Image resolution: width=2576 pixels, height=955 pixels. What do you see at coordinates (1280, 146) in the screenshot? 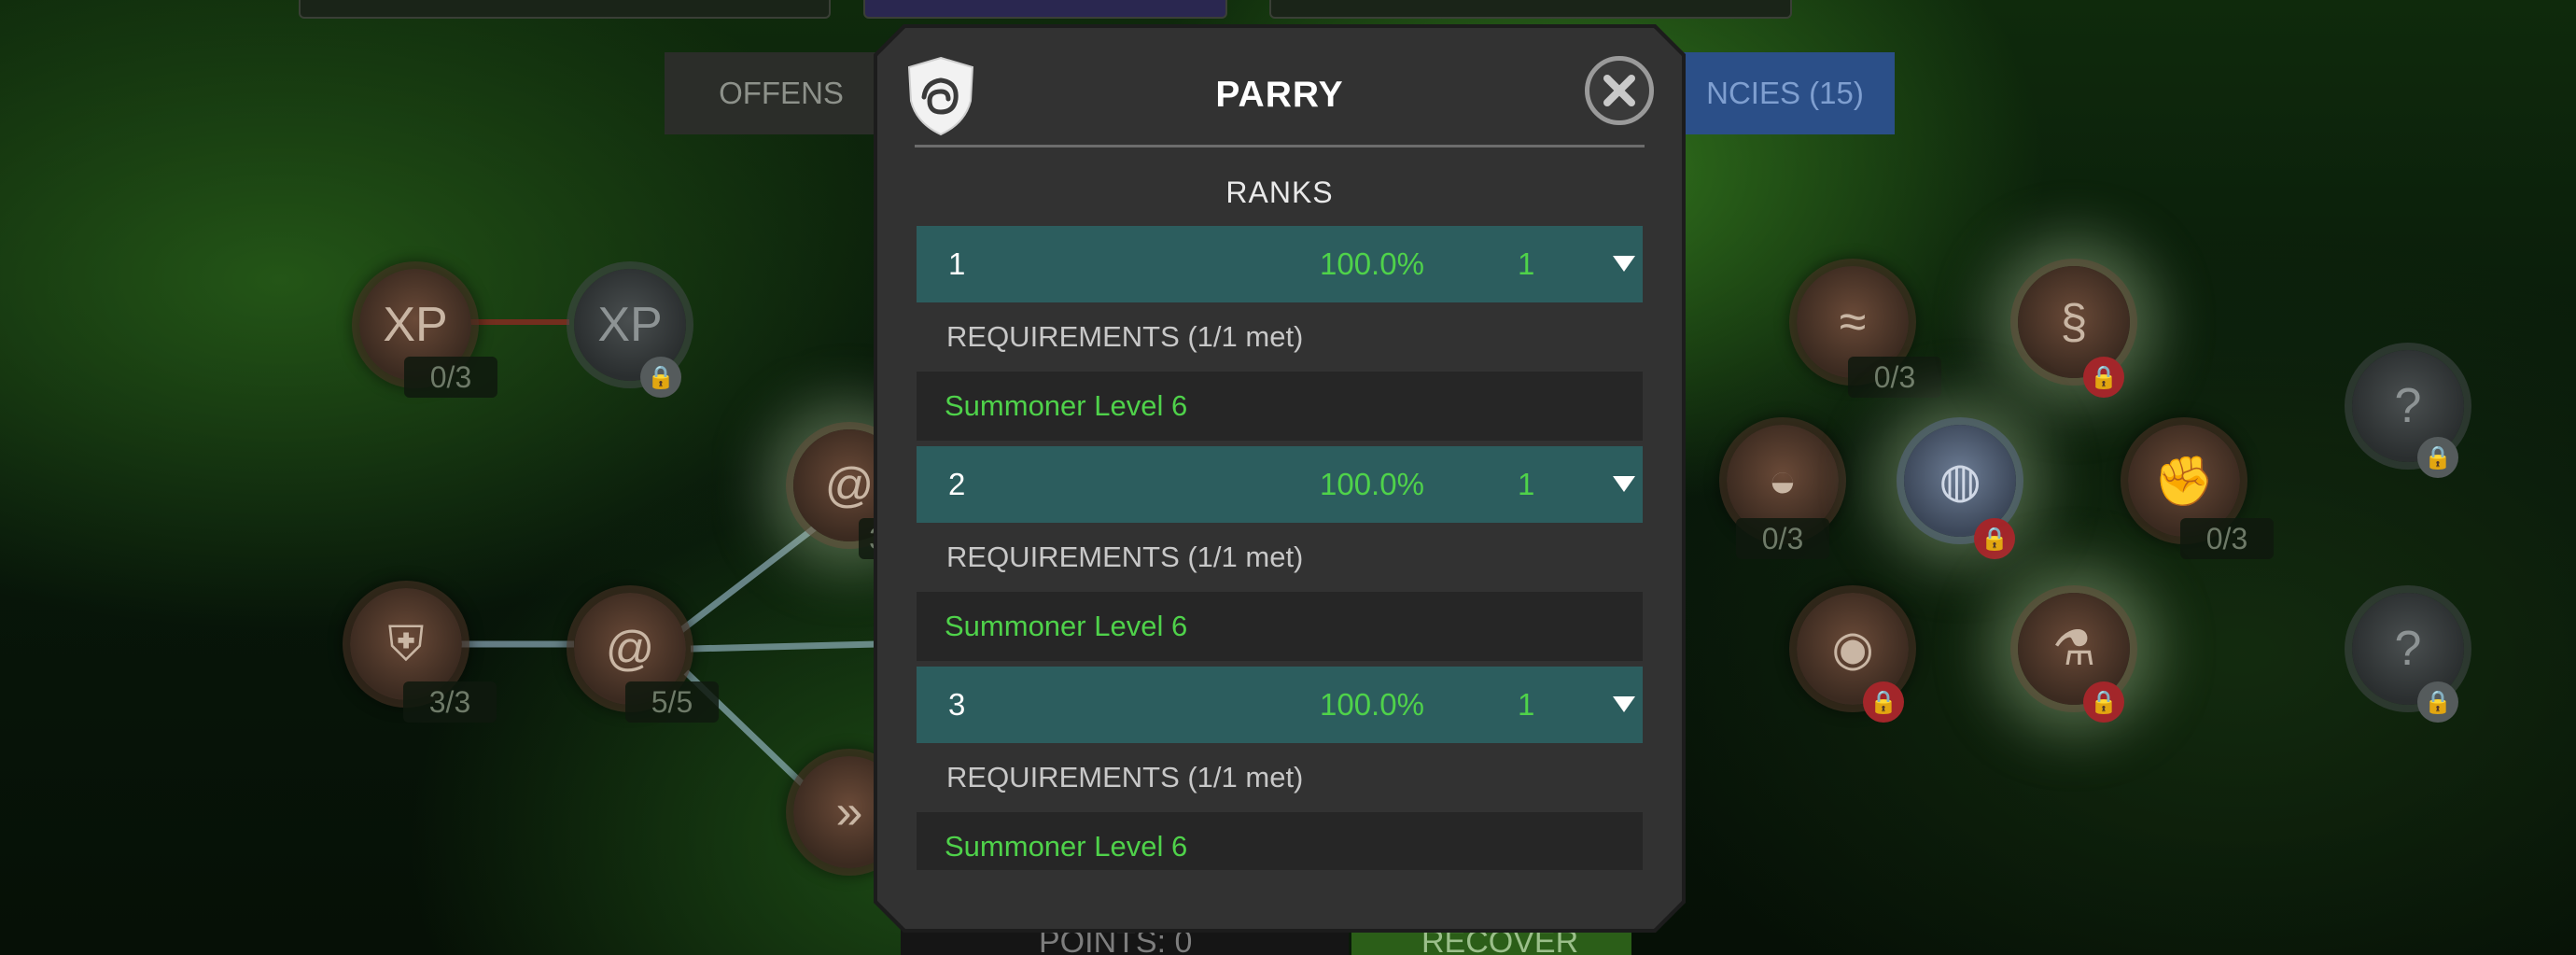
I see `title-divider` at bounding box center [1280, 146].